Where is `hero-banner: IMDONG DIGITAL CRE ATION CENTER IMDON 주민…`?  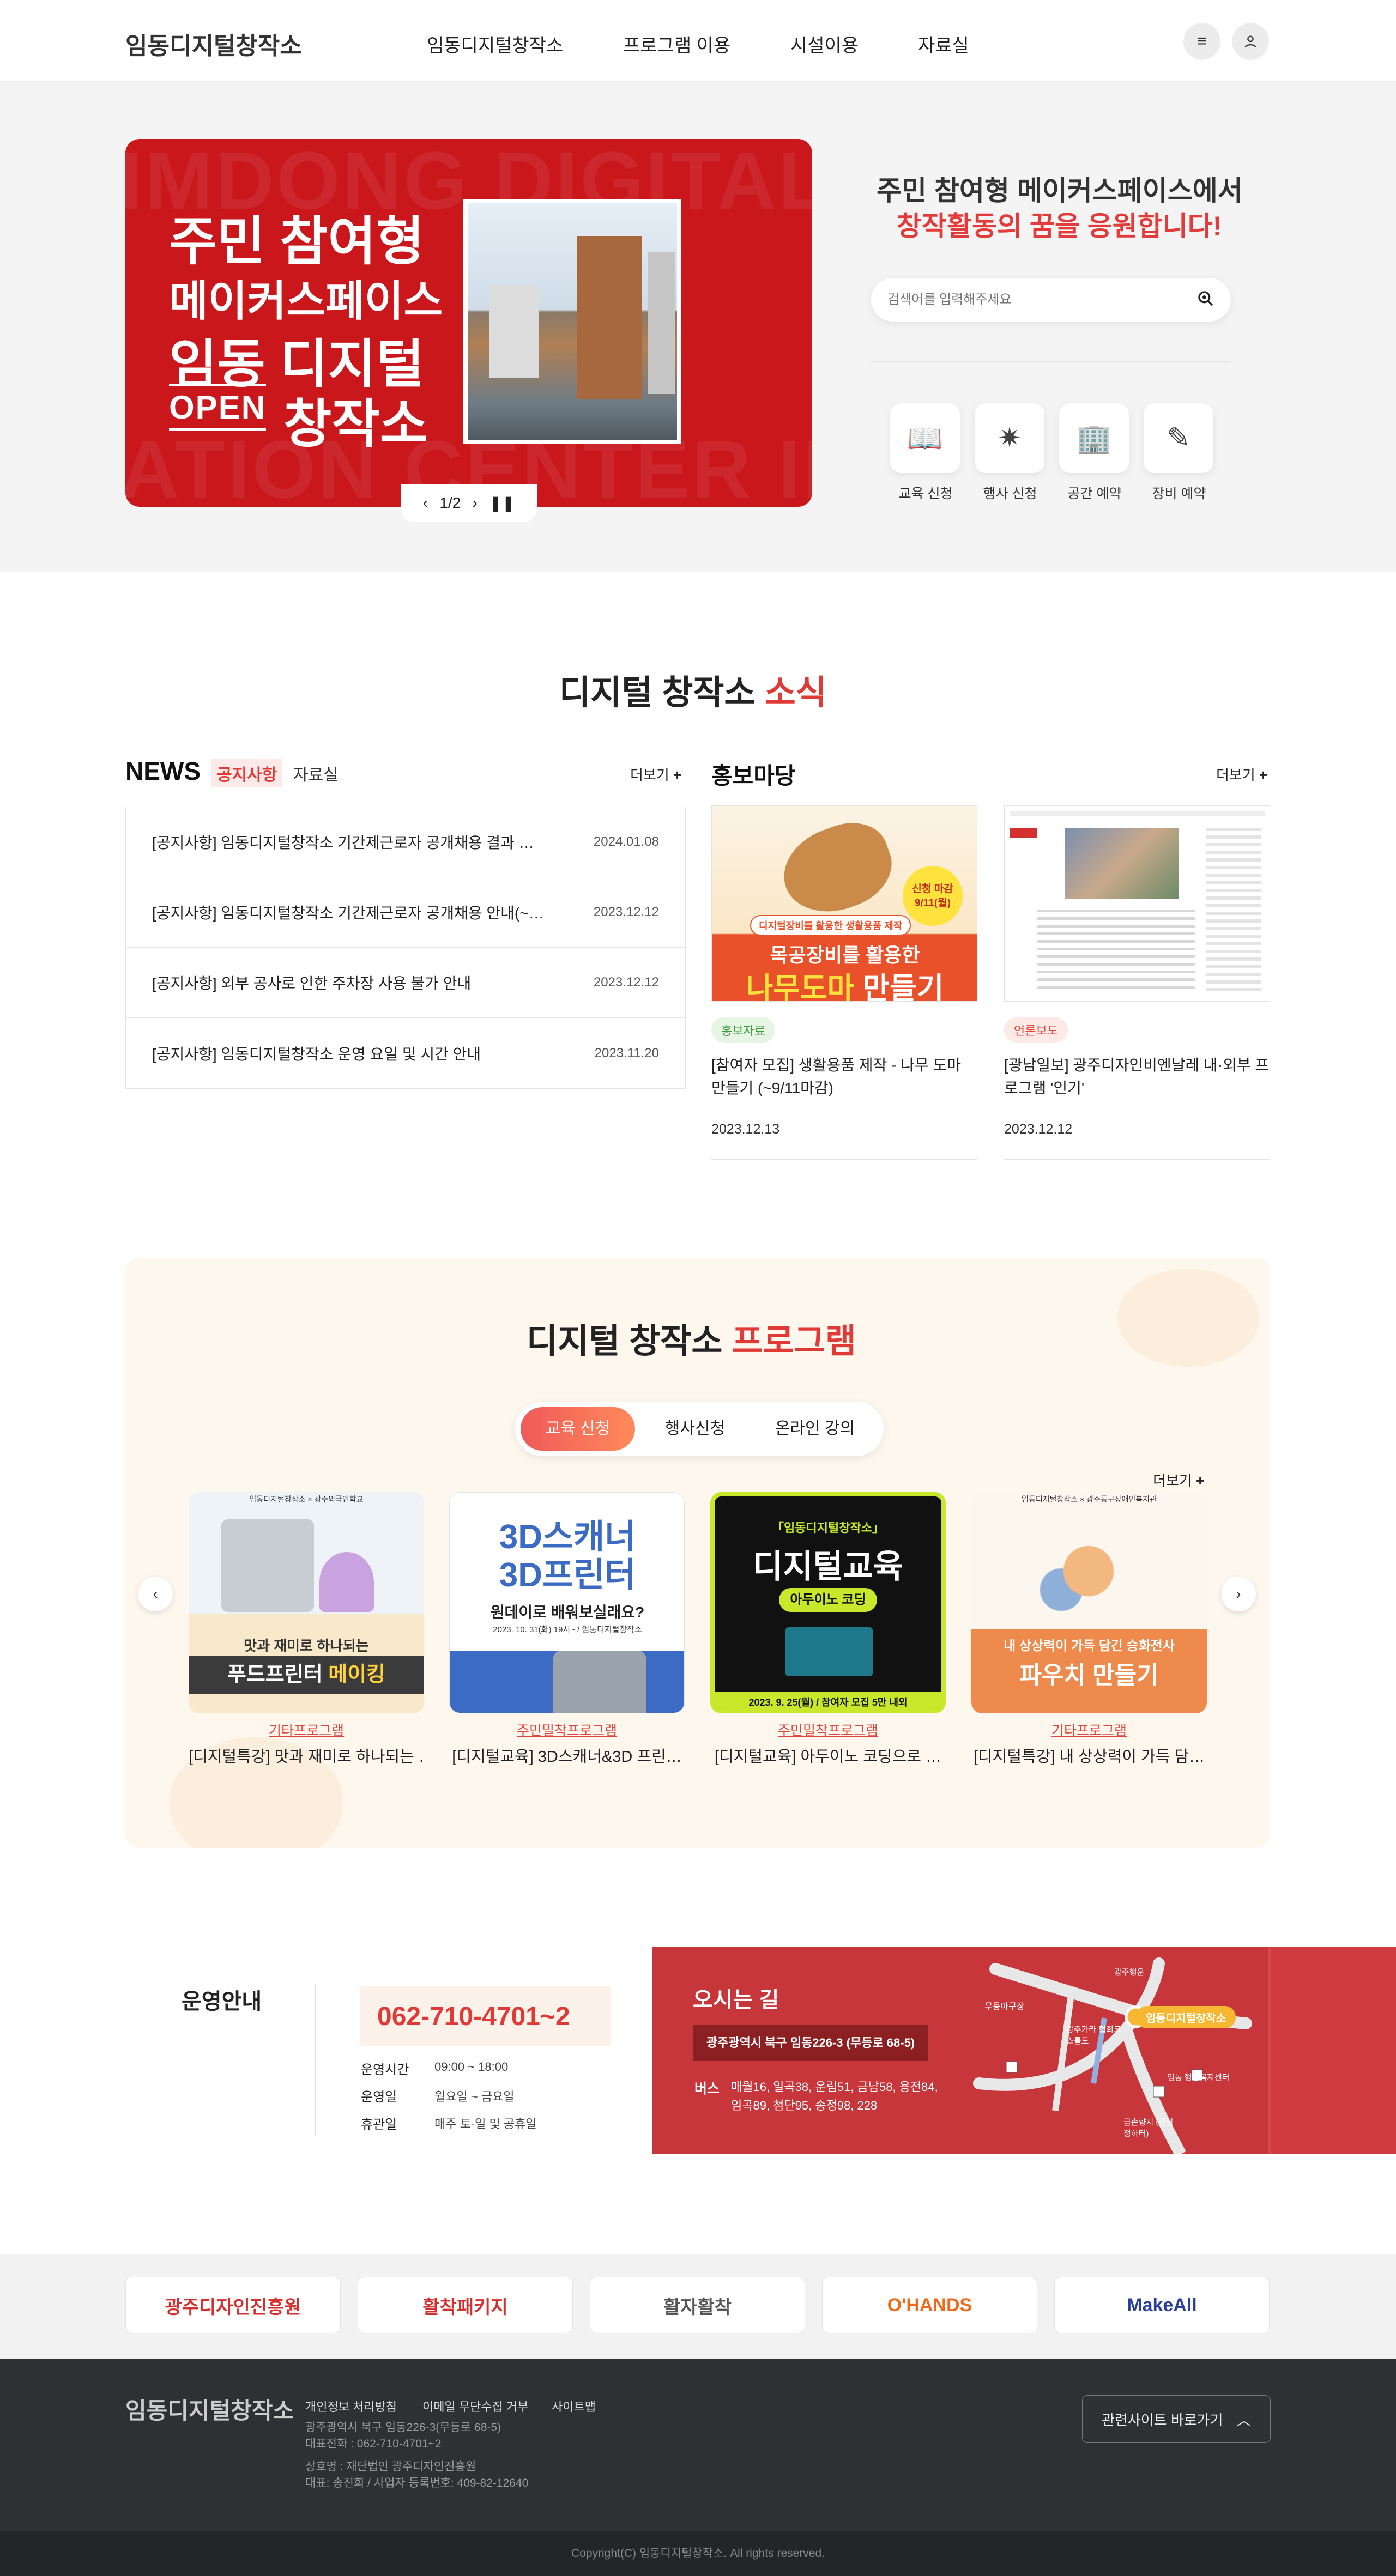 hero-banner: IMDONG DIGITAL CRE ATION CENTER IMDON 주민… is located at coordinates (468, 323).